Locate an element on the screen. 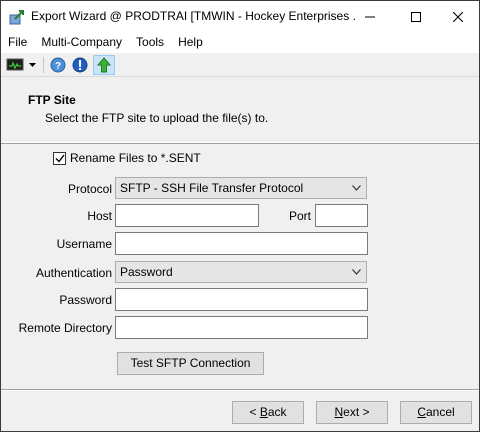 The image size is (480, 432). rename-files-checkbox is located at coordinates (59, 158).